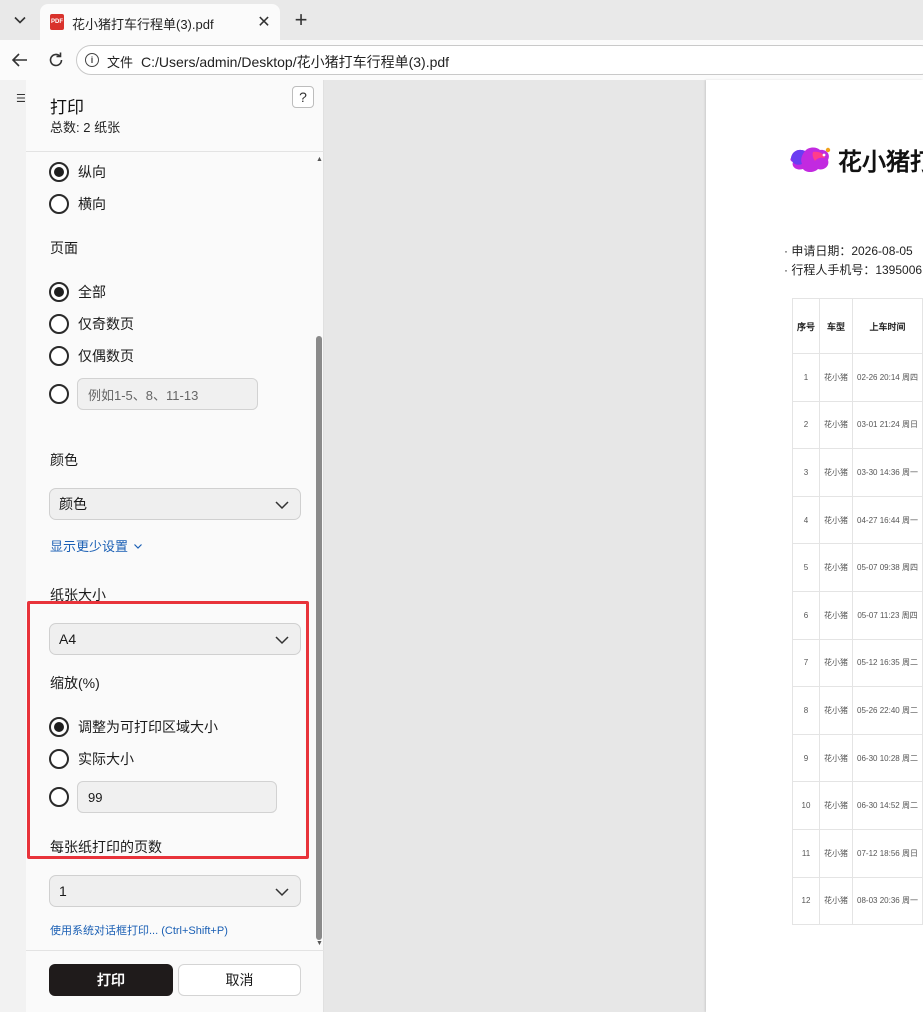 Image resolution: width=923 pixels, height=1012 pixels. What do you see at coordinates (120, 62) in the screenshot?
I see `scheme-label: 文件` at bounding box center [120, 62].